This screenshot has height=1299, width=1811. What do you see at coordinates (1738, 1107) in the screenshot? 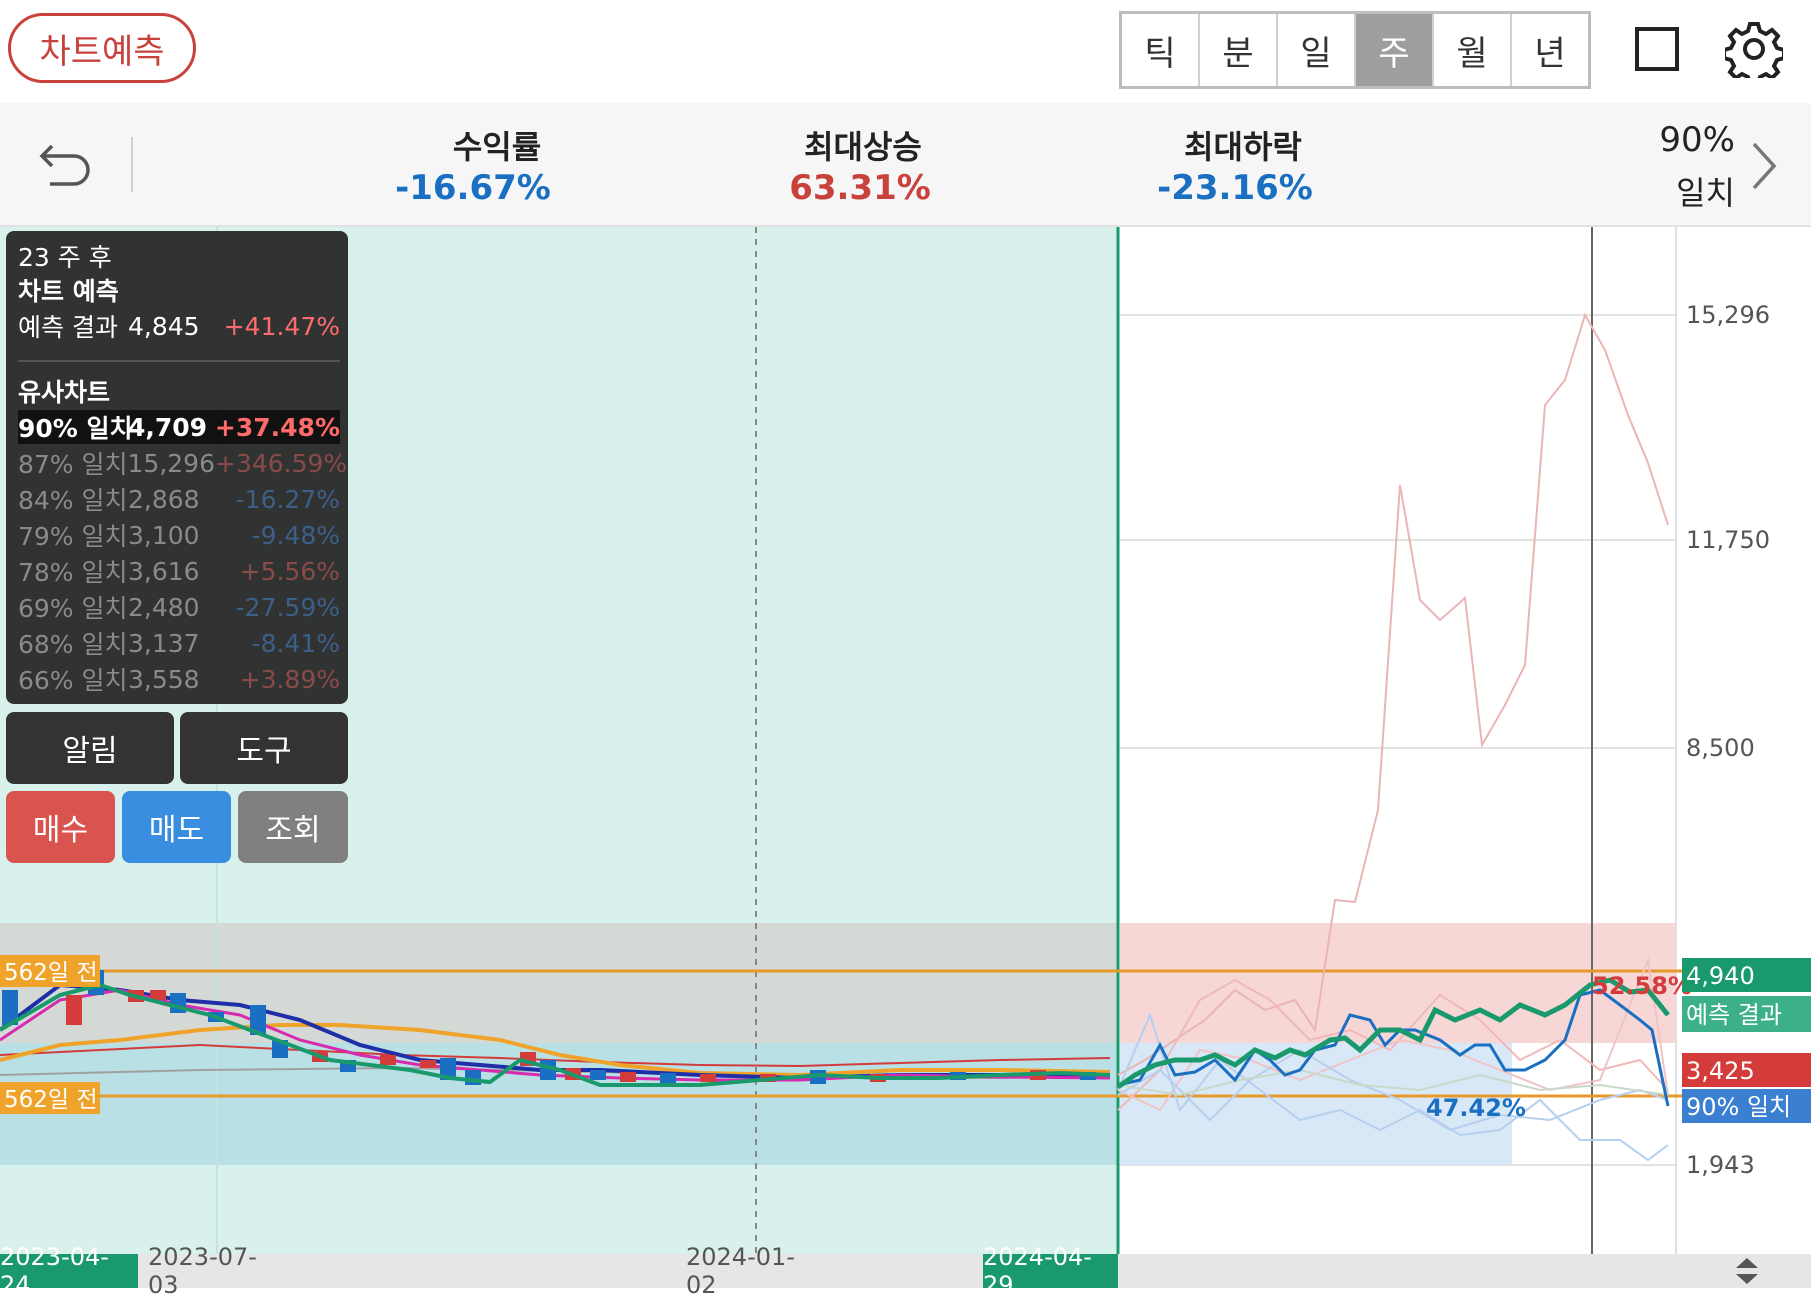
I see `price-tag-match-label: 90% 일치` at bounding box center [1738, 1107].